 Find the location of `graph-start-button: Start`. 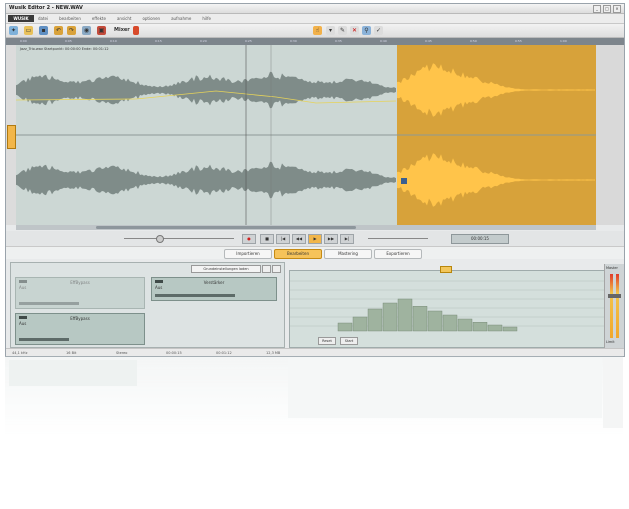

graph-start-button: Start is located at coordinates (349, 341).